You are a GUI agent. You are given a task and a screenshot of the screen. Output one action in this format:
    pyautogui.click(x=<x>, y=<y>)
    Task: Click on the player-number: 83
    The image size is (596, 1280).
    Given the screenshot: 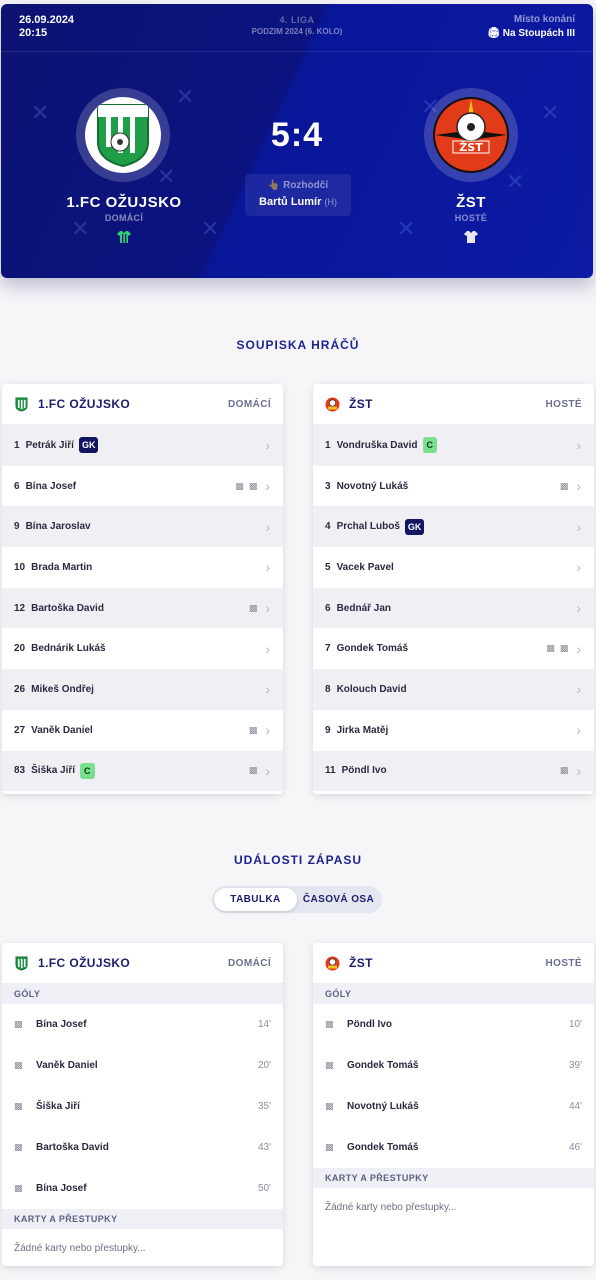 What is the action you would take?
    pyautogui.click(x=20, y=771)
    